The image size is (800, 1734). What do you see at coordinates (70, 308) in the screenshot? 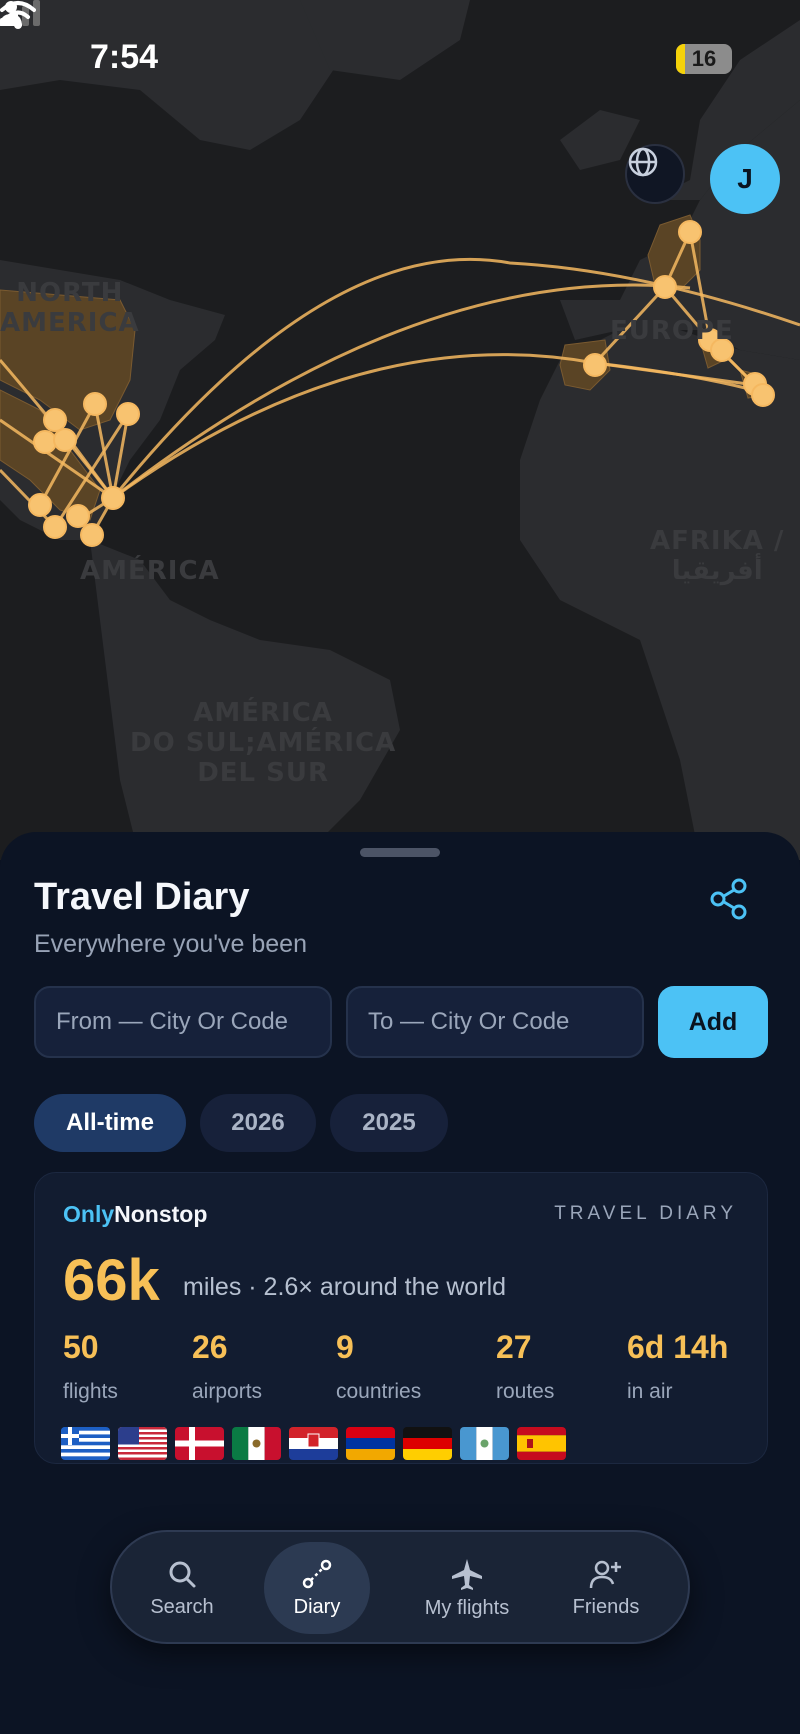
I see `map-label-north-america: NORTH AMERICA` at bounding box center [70, 308].